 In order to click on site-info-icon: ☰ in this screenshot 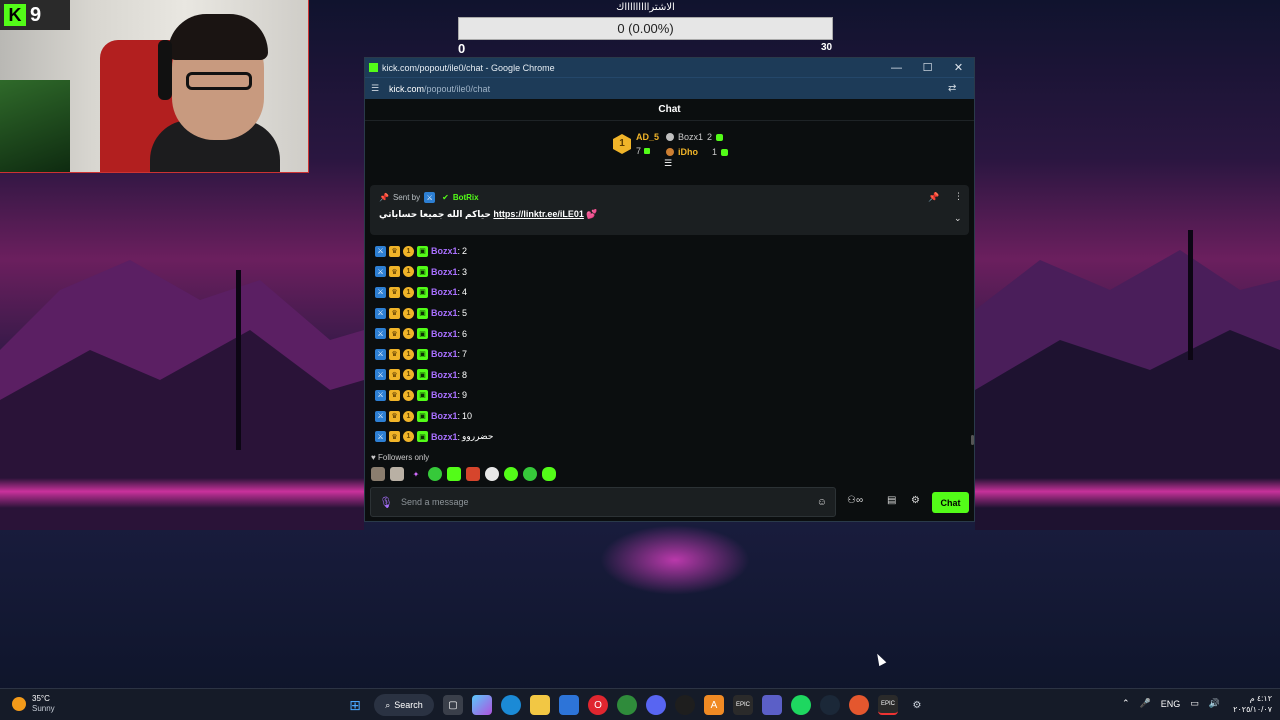, I will do `click(377, 88)`.